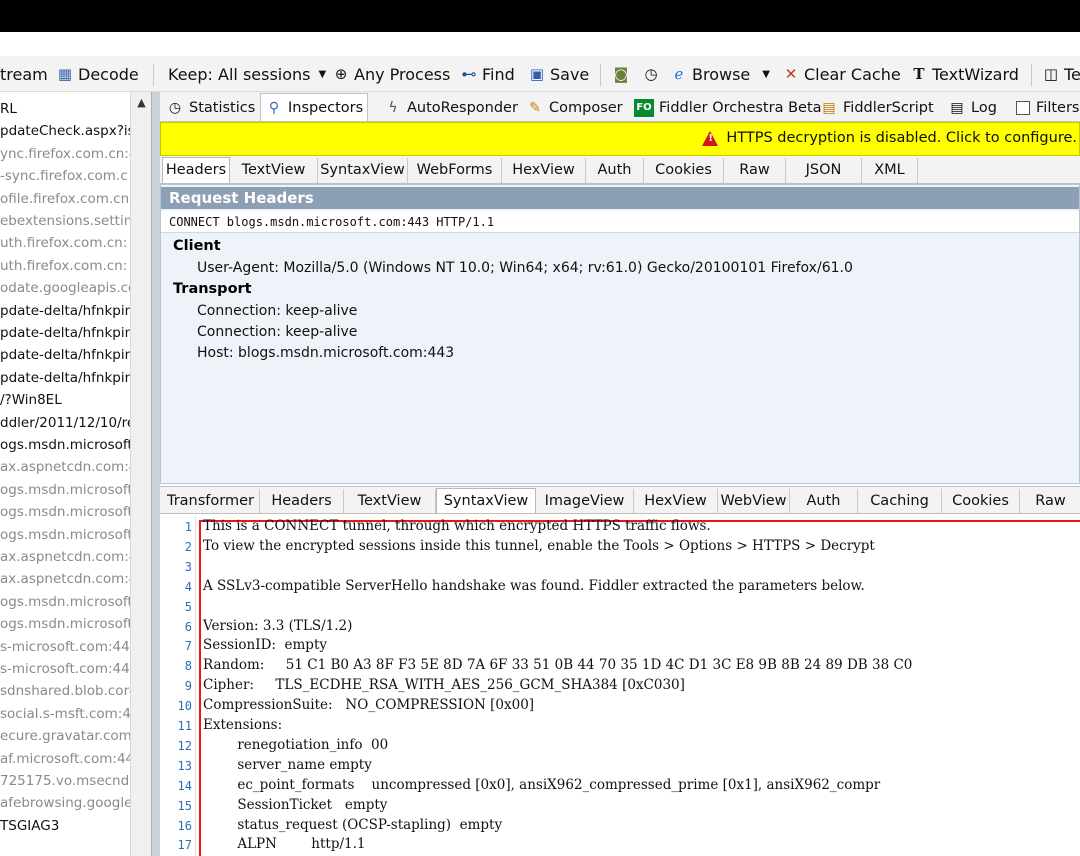 Image resolution: width=1080 pixels, height=856 pixels. I want to click on response-tab-syntaxview: SyntaxView, so click(486, 500).